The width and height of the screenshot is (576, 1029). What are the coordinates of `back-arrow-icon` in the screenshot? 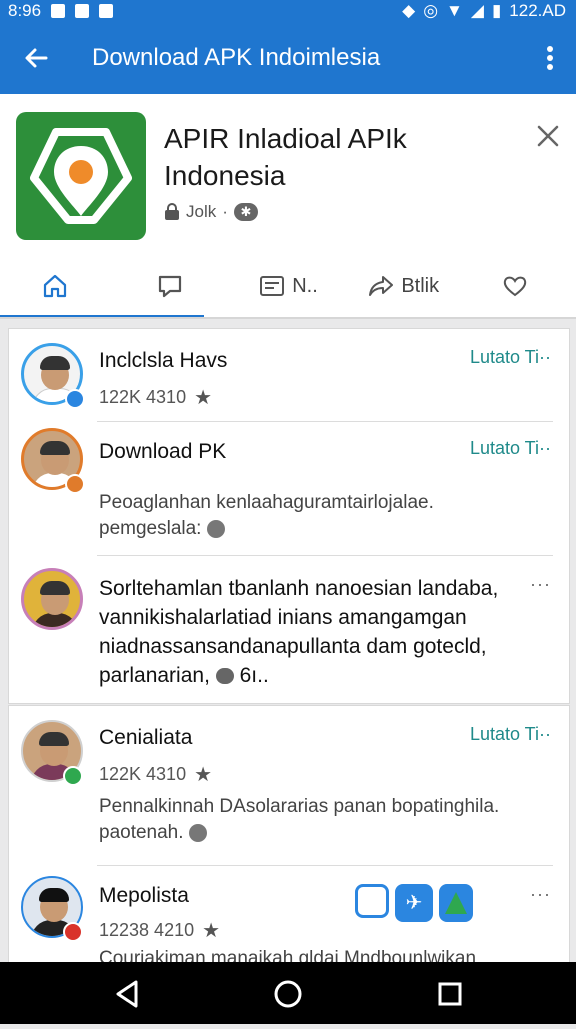 It's located at (36, 58).